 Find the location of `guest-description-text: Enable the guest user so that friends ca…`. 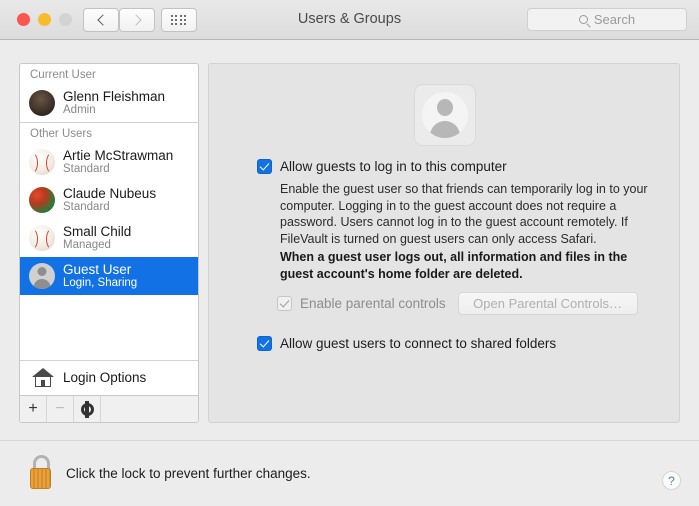

guest-description-text: Enable the guest user so that friends ca… is located at coordinates (464, 214).